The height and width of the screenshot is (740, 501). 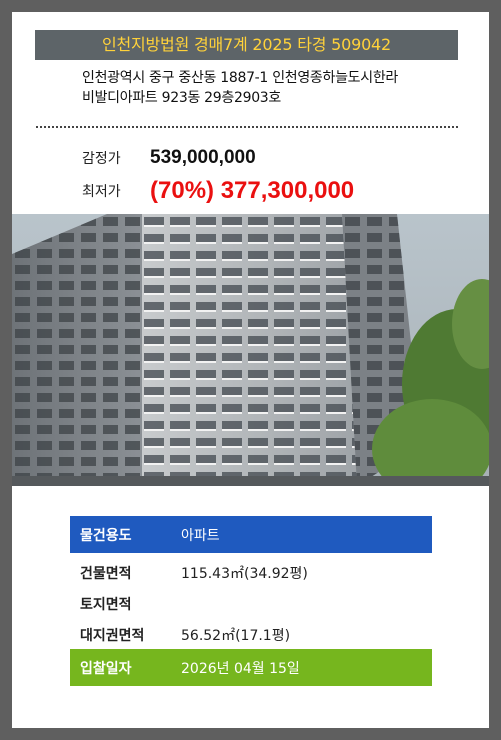 I want to click on appraisal-label: 감정가, so click(x=101, y=159).